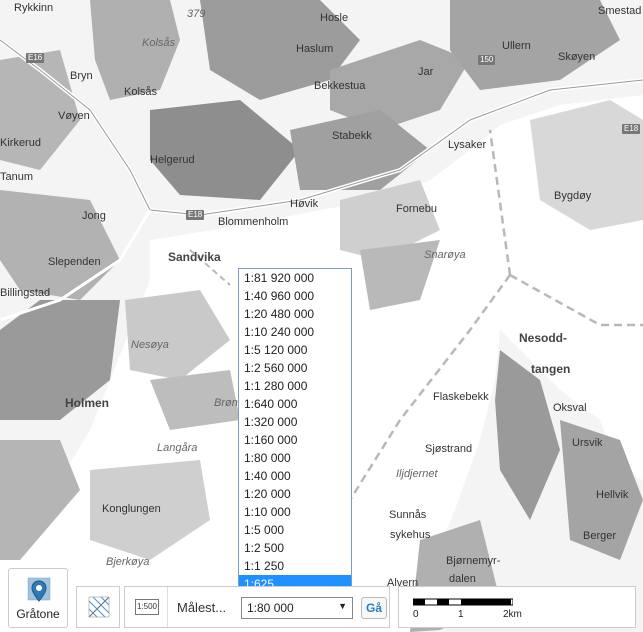 The image size is (643, 632). Describe the element at coordinates (295, 278) in the screenshot. I see `scale-option: 1:81 920 000` at that location.